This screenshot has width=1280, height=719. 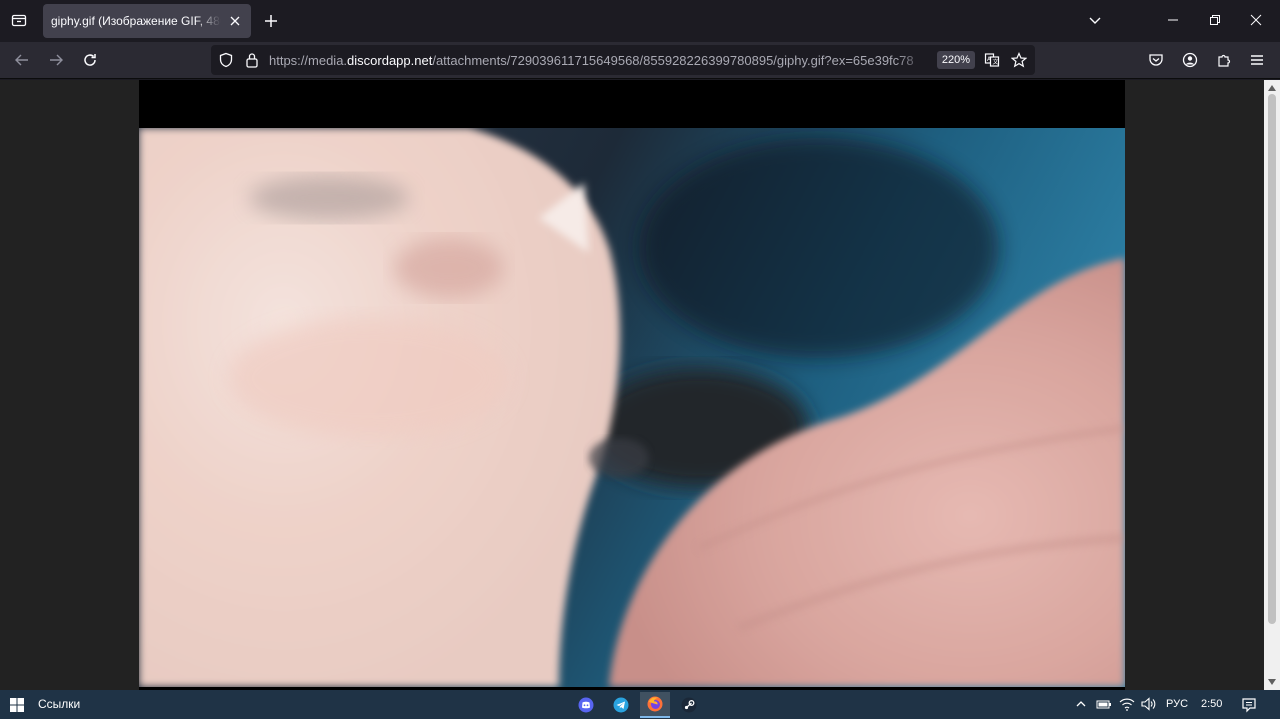 I want to click on battery-icon, so click(x=1103, y=704).